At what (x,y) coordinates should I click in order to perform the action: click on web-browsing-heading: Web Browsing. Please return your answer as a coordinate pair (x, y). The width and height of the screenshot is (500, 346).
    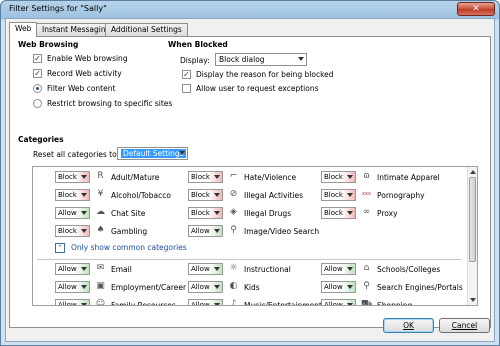
    Looking at the image, I should click on (48, 44).